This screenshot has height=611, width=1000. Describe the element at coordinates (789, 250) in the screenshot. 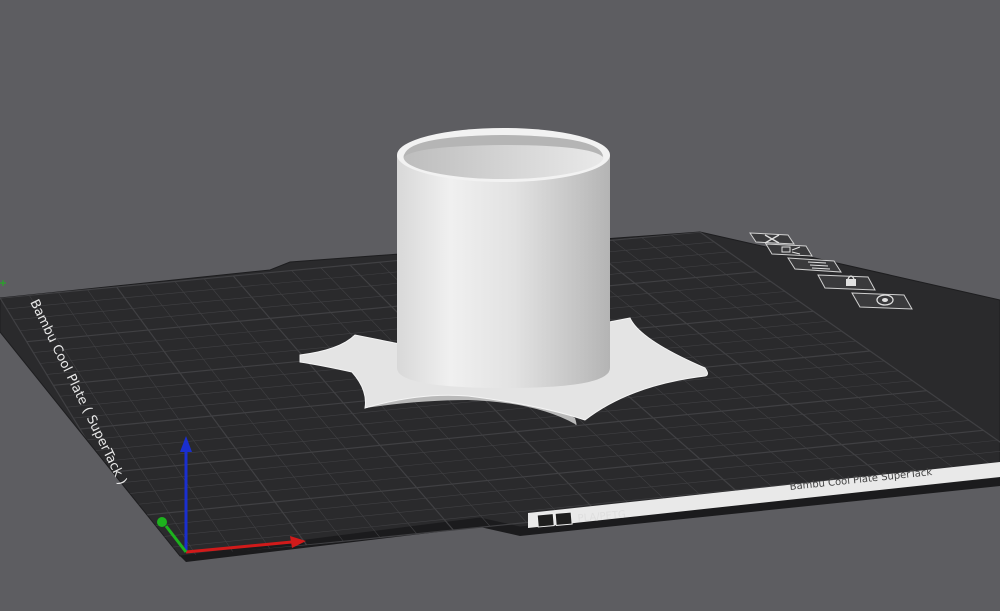

I see `auto-arrange-icon` at that location.